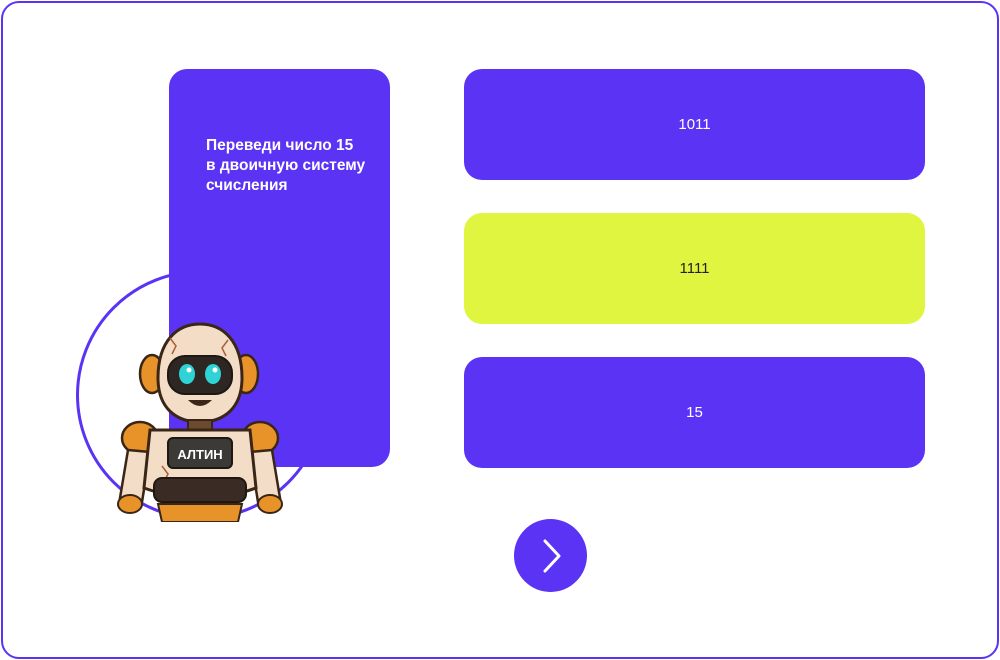  Describe the element at coordinates (199, 454) in the screenshot. I see `robot-badge-text: АЛТИН` at that location.